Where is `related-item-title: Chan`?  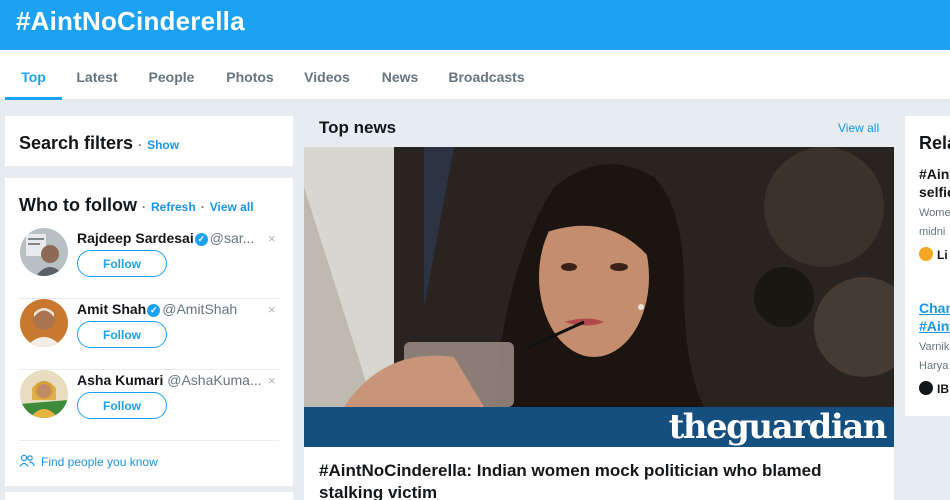
related-item-title: Chan is located at coordinates (934, 308).